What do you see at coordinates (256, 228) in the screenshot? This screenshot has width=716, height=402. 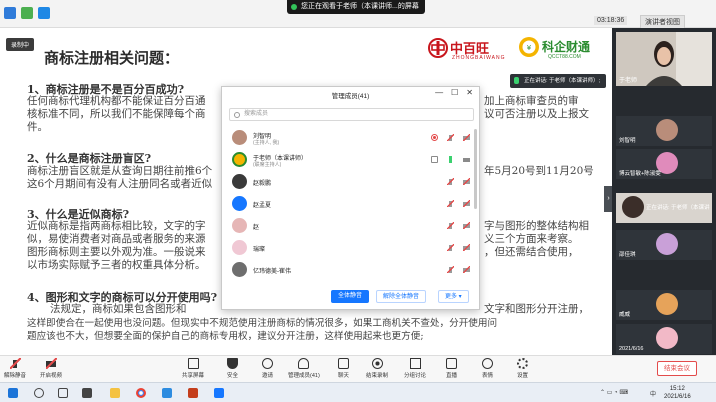 I see `member-name: 赵` at bounding box center [256, 228].